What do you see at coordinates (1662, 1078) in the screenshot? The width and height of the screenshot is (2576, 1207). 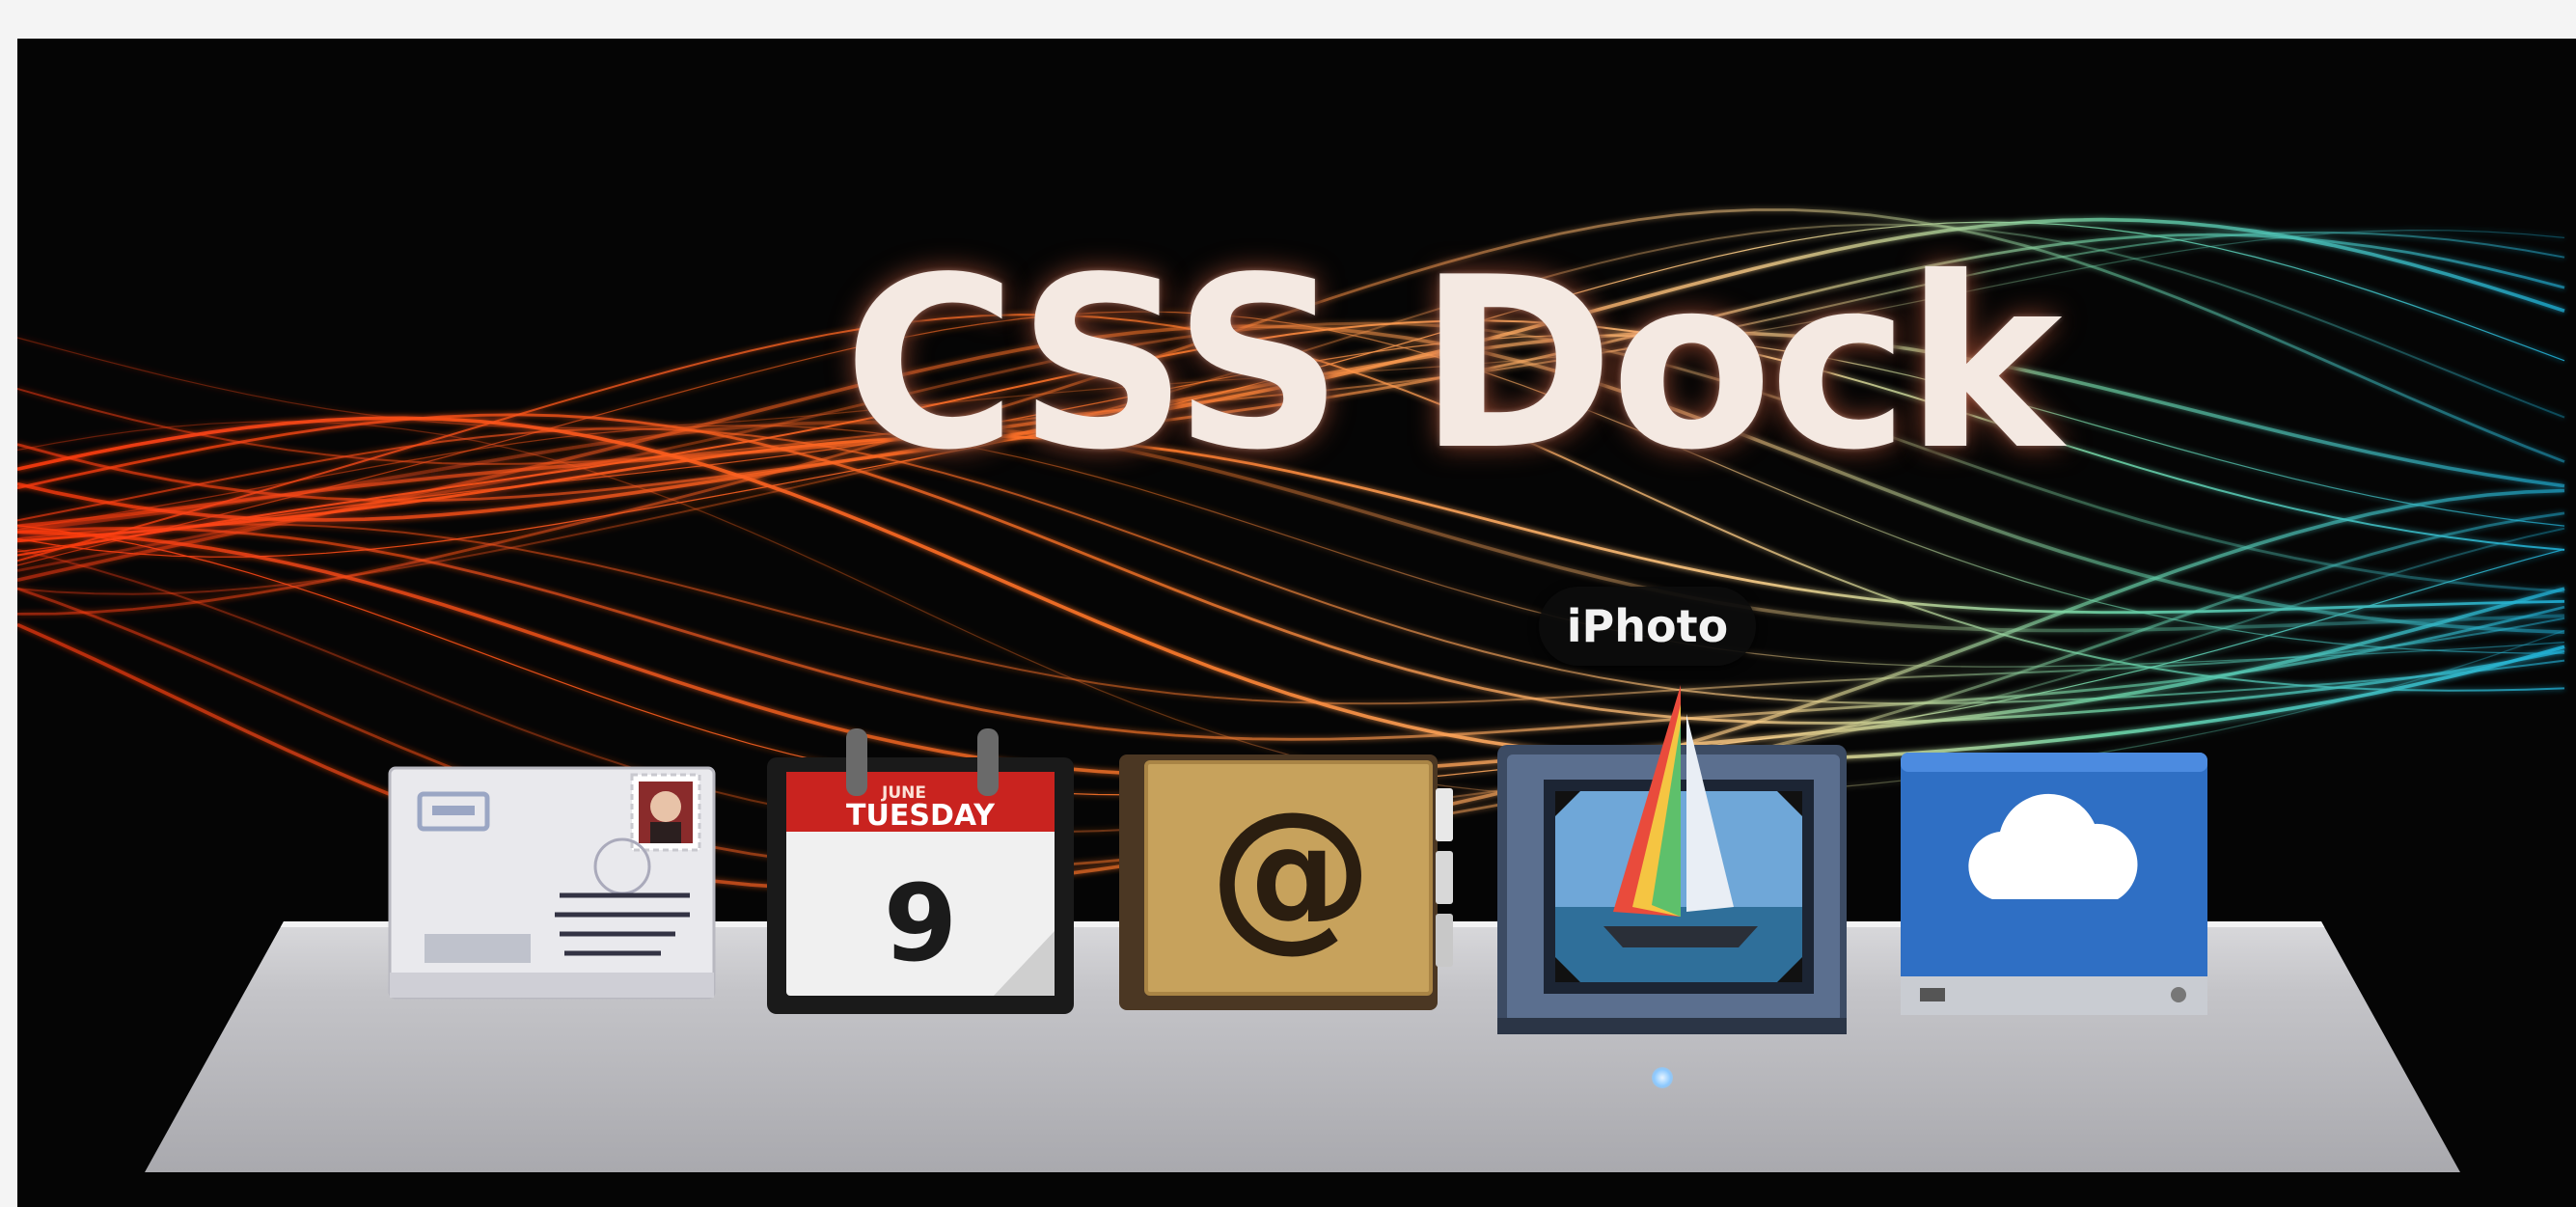 I see `running-indicator` at bounding box center [1662, 1078].